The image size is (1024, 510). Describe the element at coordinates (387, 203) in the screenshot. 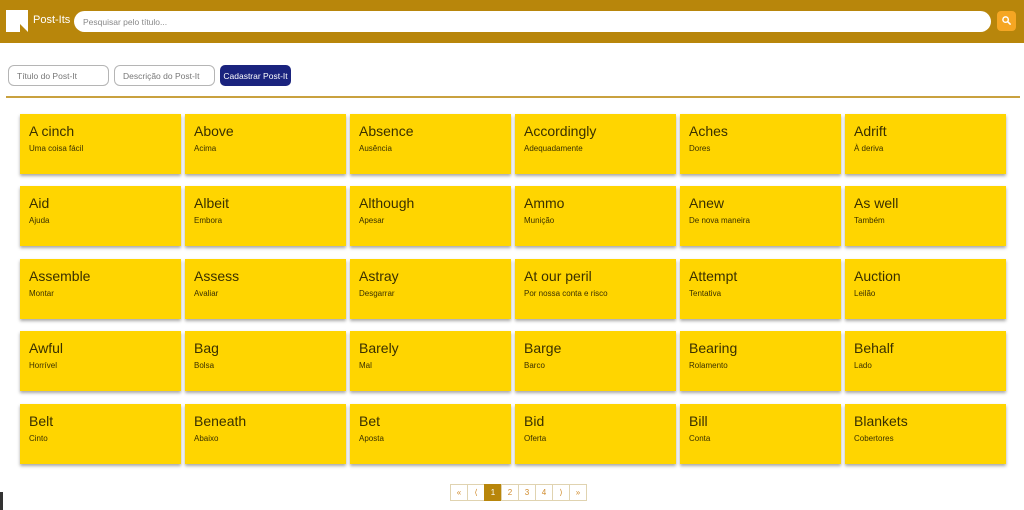

I see `post-it-title: Although` at that location.